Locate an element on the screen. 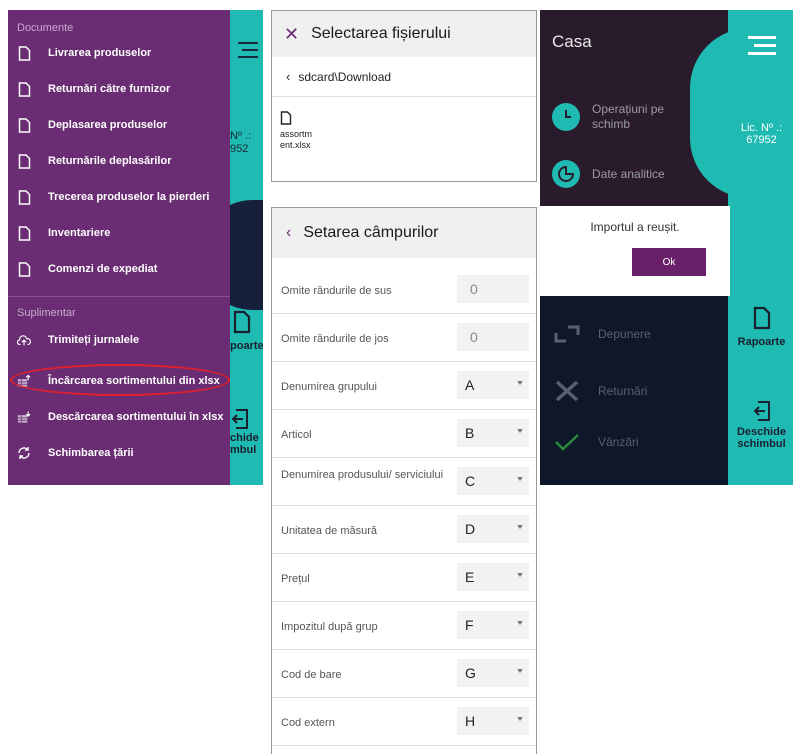 Image resolution: width=794 pixels, height=754 pixels. field-row: Denumirea grupului A is located at coordinates (404, 386).